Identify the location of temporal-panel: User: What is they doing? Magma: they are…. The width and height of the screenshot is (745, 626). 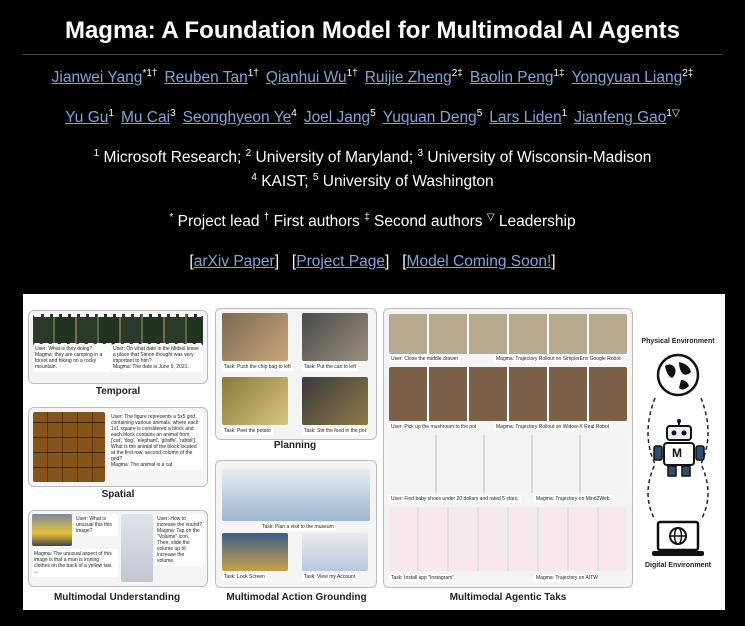
(118, 347).